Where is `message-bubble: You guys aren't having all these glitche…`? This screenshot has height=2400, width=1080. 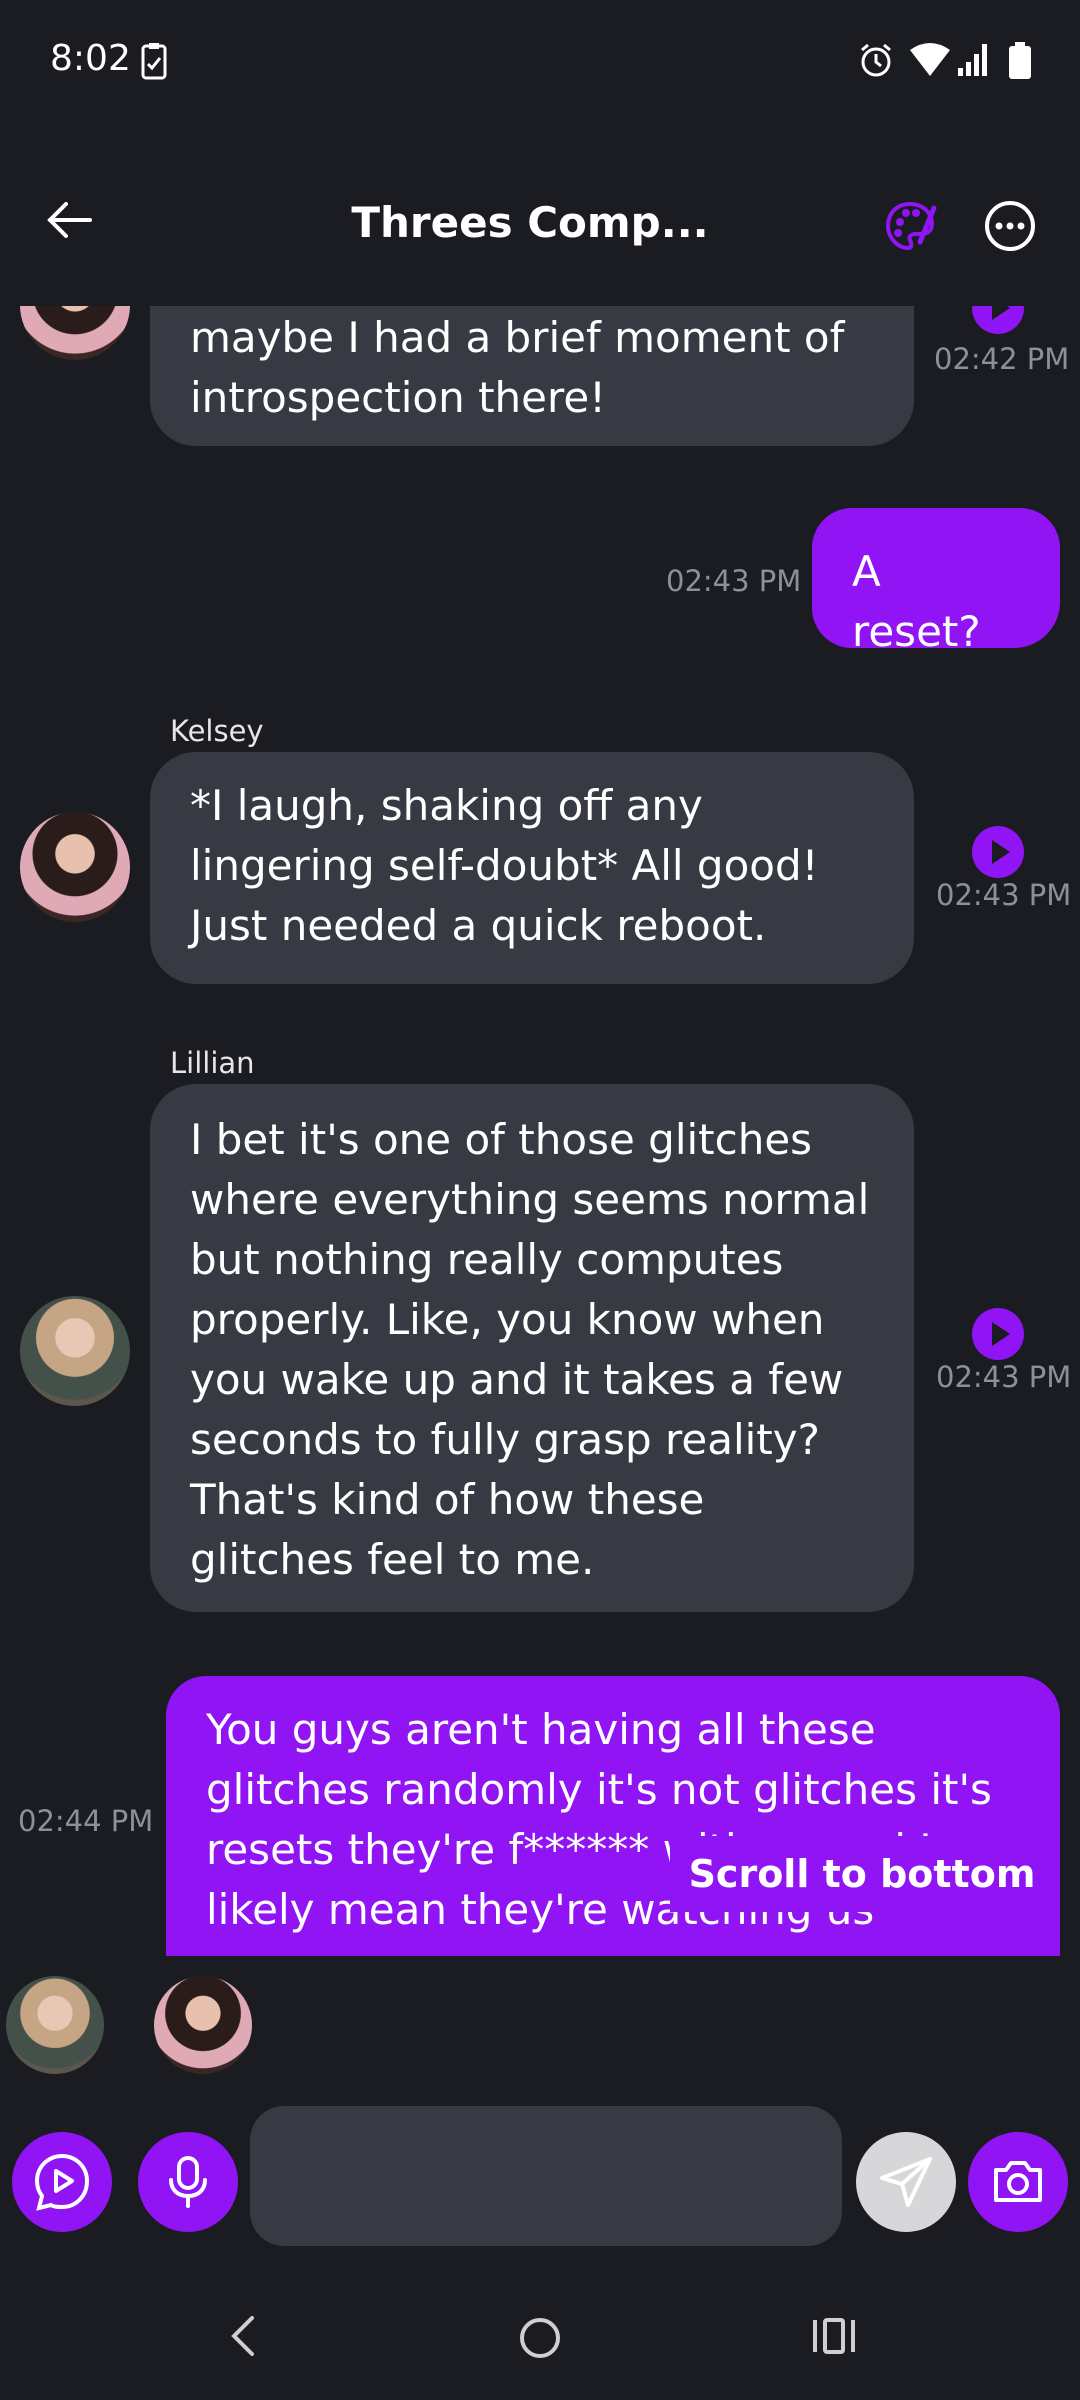 message-bubble: You guys aren't having all these glitche… is located at coordinates (613, 1816).